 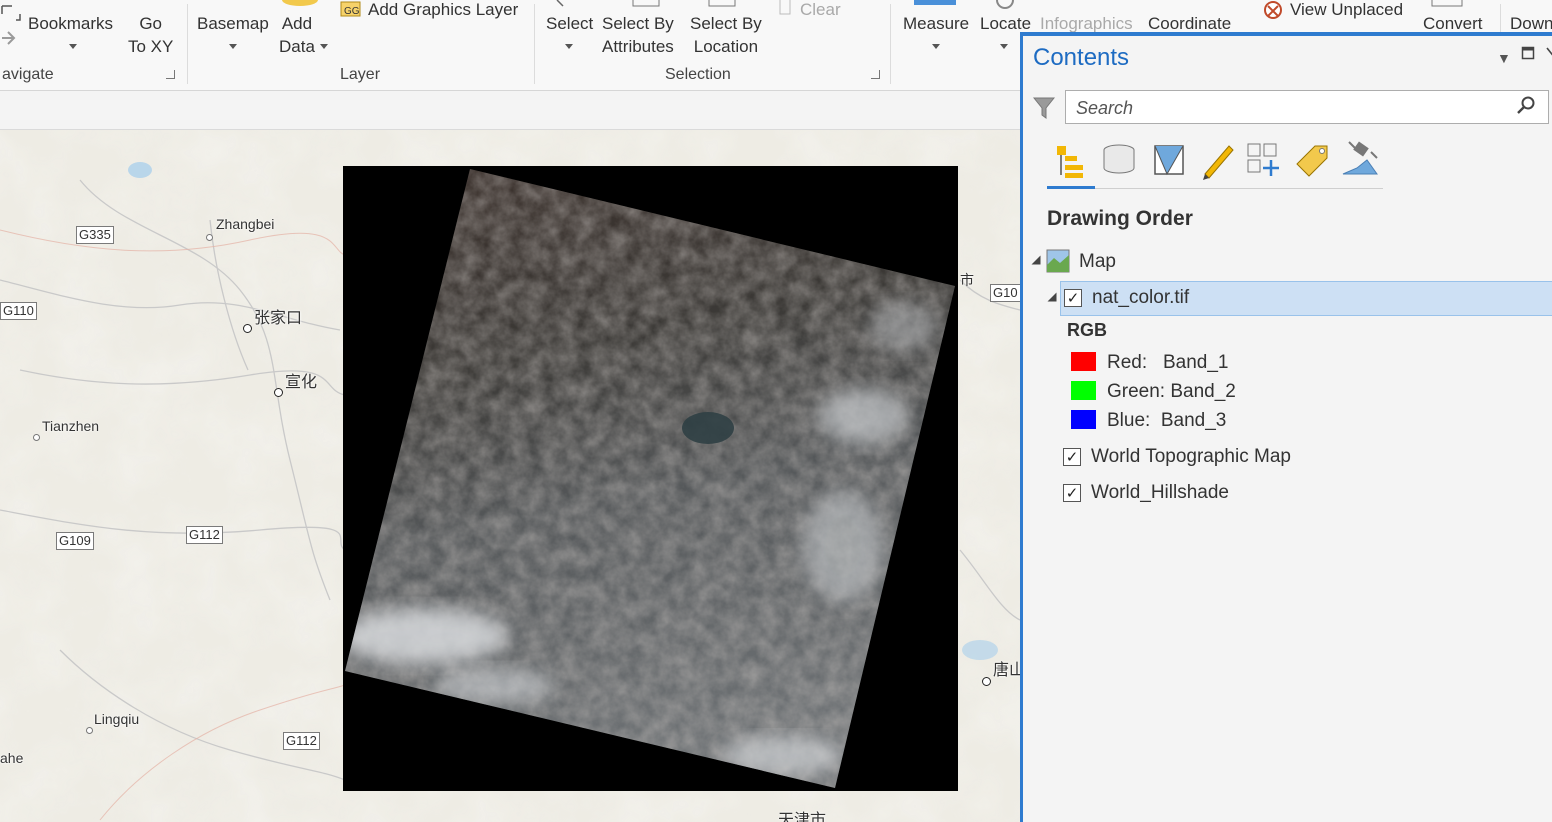 What do you see at coordinates (1006, 670) in the screenshot?
I see `map-label-tangshan: 唐山` at bounding box center [1006, 670].